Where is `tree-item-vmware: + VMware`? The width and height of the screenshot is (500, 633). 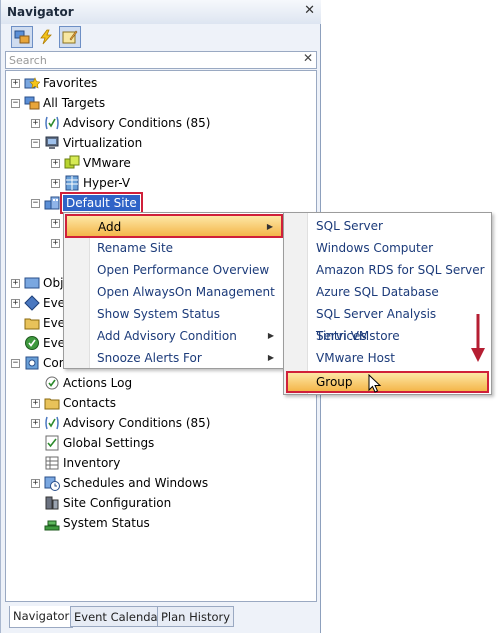
tree-item-vmware: + VMware is located at coordinates (91, 163).